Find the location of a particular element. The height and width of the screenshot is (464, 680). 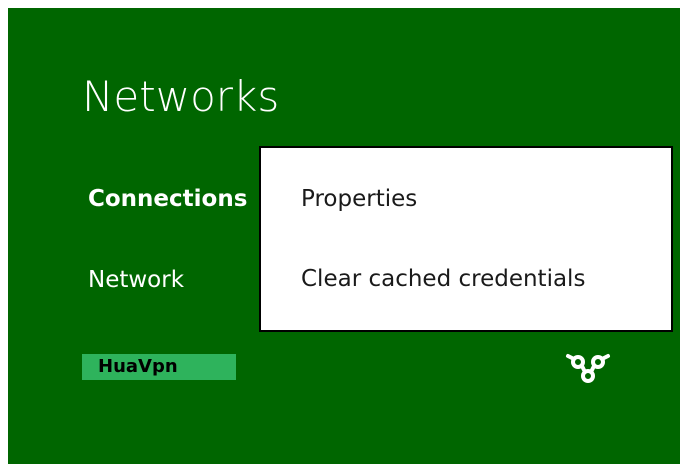

vpn-name: HuaVpn is located at coordinates (159, 367).